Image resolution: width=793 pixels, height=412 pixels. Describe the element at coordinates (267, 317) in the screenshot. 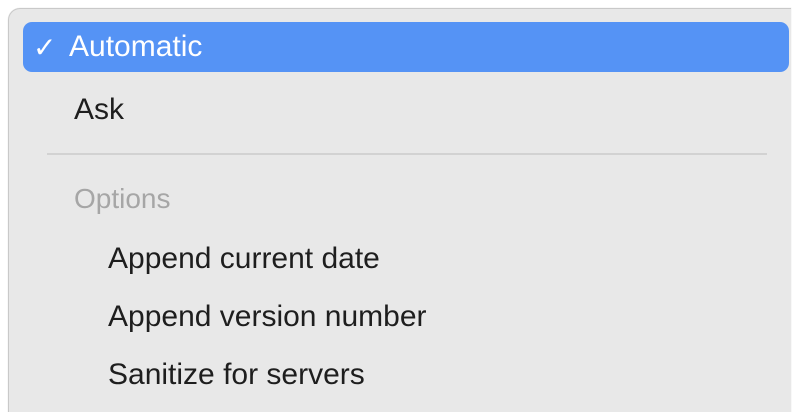

I see `menu-item-append-version-number: Append version number` at that location.